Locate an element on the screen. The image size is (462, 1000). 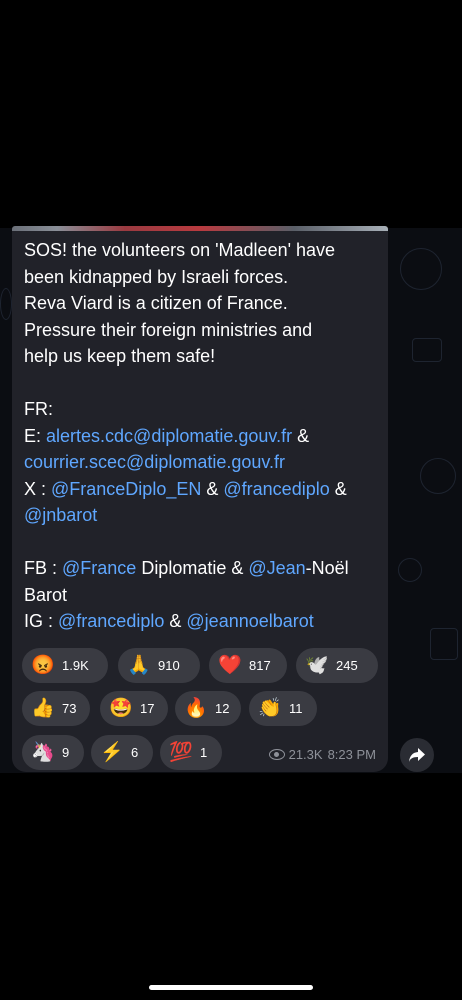
fr-label: FR: is located at coordinates (38, 409).